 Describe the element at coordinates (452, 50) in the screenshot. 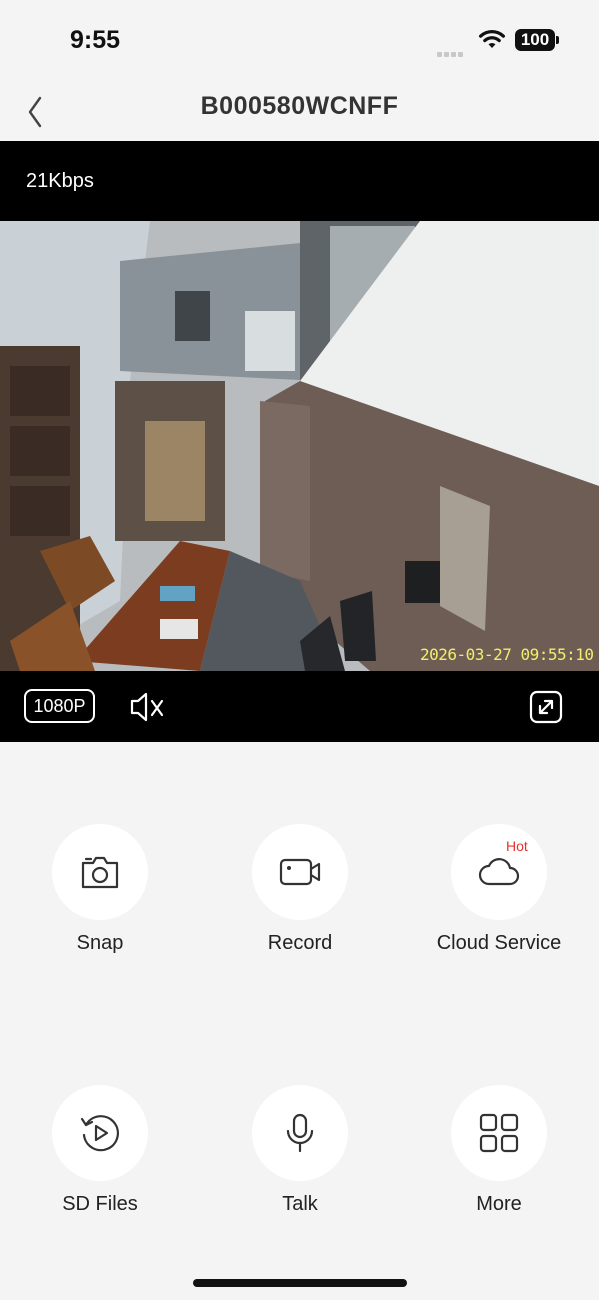

I see `cellular-signal-icon` at that location.